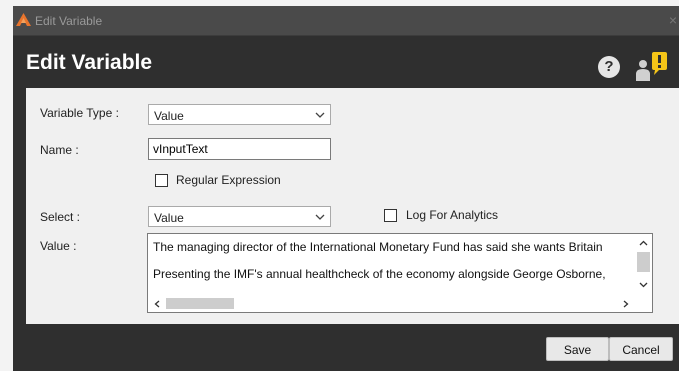  I want to click on help-icon: ?, so click(609, 67).